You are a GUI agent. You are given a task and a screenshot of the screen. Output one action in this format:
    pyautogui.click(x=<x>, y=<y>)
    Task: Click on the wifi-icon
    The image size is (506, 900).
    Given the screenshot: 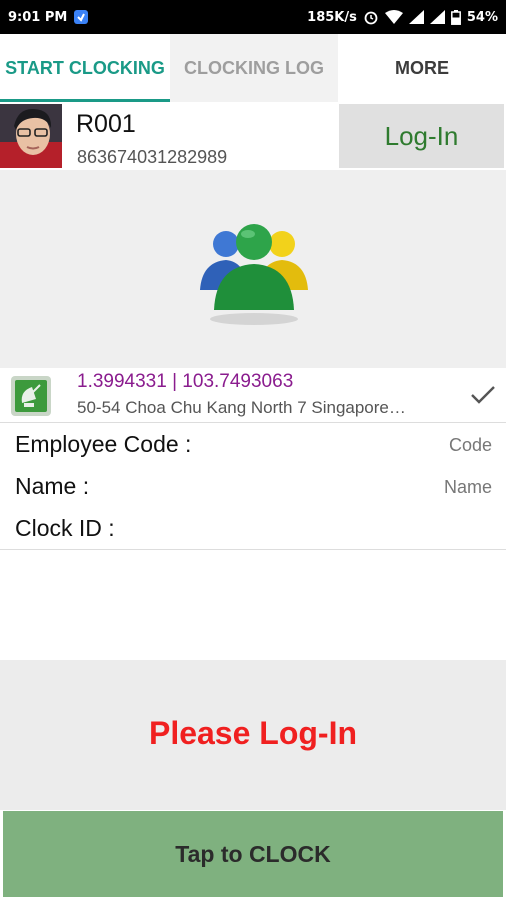 What is the action you would take?
    pyautogui.click(x=393, y=17)
    